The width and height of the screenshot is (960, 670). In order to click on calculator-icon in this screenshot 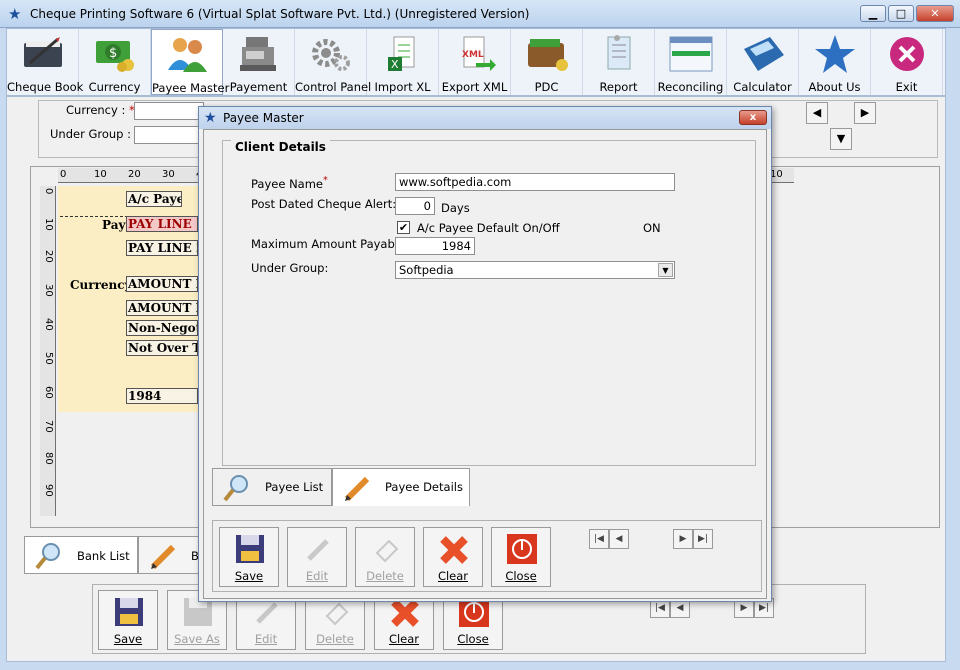, I will do `click(763, 54)`.